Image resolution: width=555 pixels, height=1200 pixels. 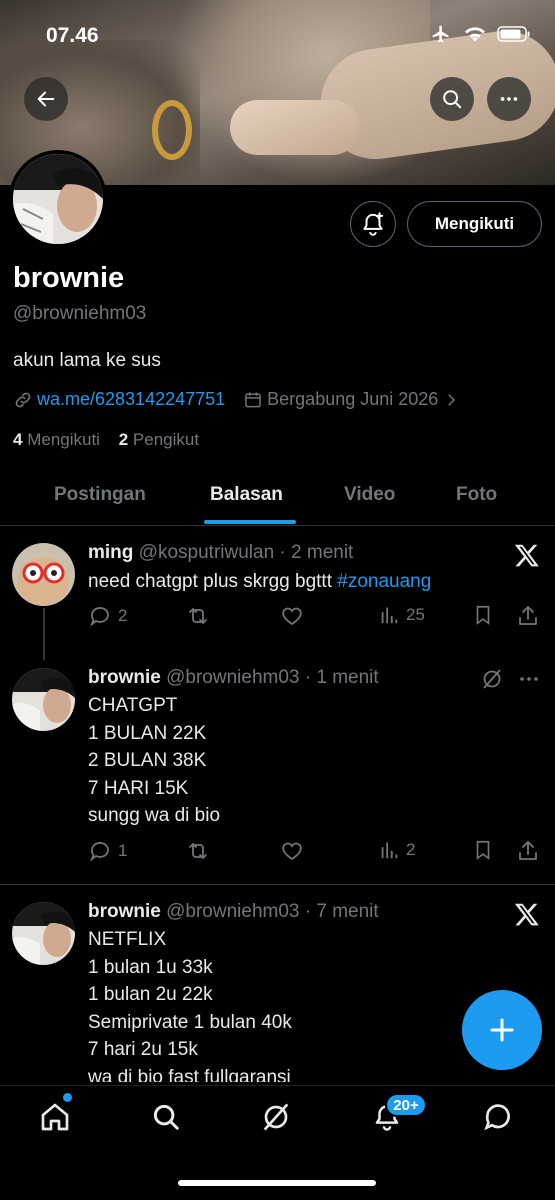 I want to click on chevron-right-icon, so click(x=451, y=400).